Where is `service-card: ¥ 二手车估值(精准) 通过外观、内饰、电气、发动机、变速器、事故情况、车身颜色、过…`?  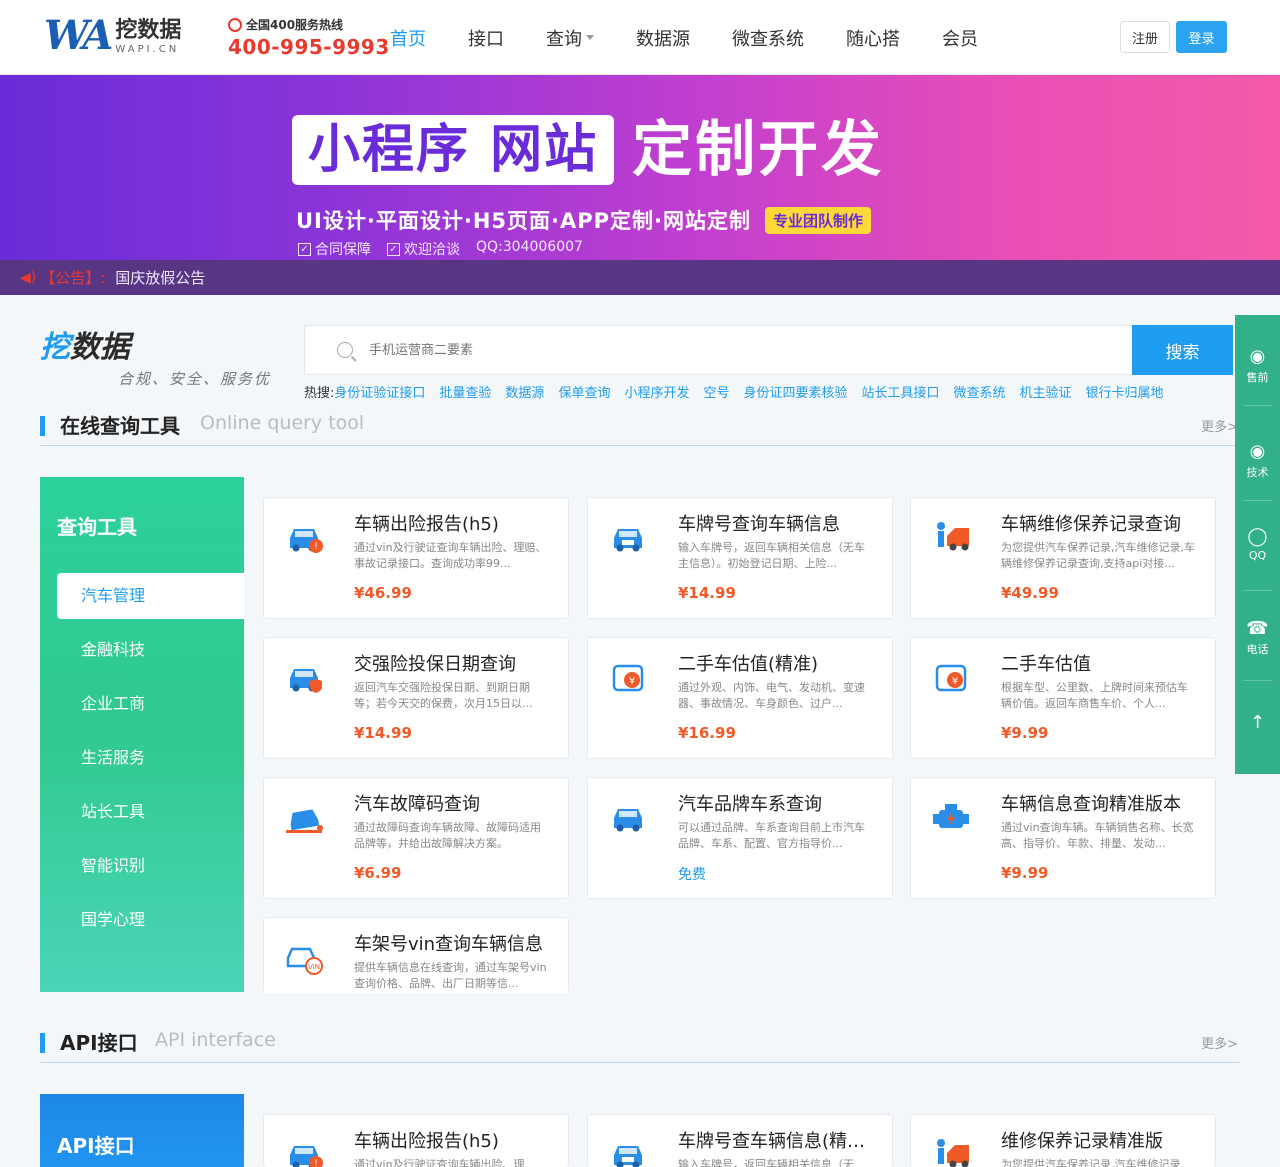
service-card: ¥ 二手车估值(精准) 通过外观、内饰、电气、发动机、变速器、事故情况、车身颜色、过… is located at coordinates (740, 698).